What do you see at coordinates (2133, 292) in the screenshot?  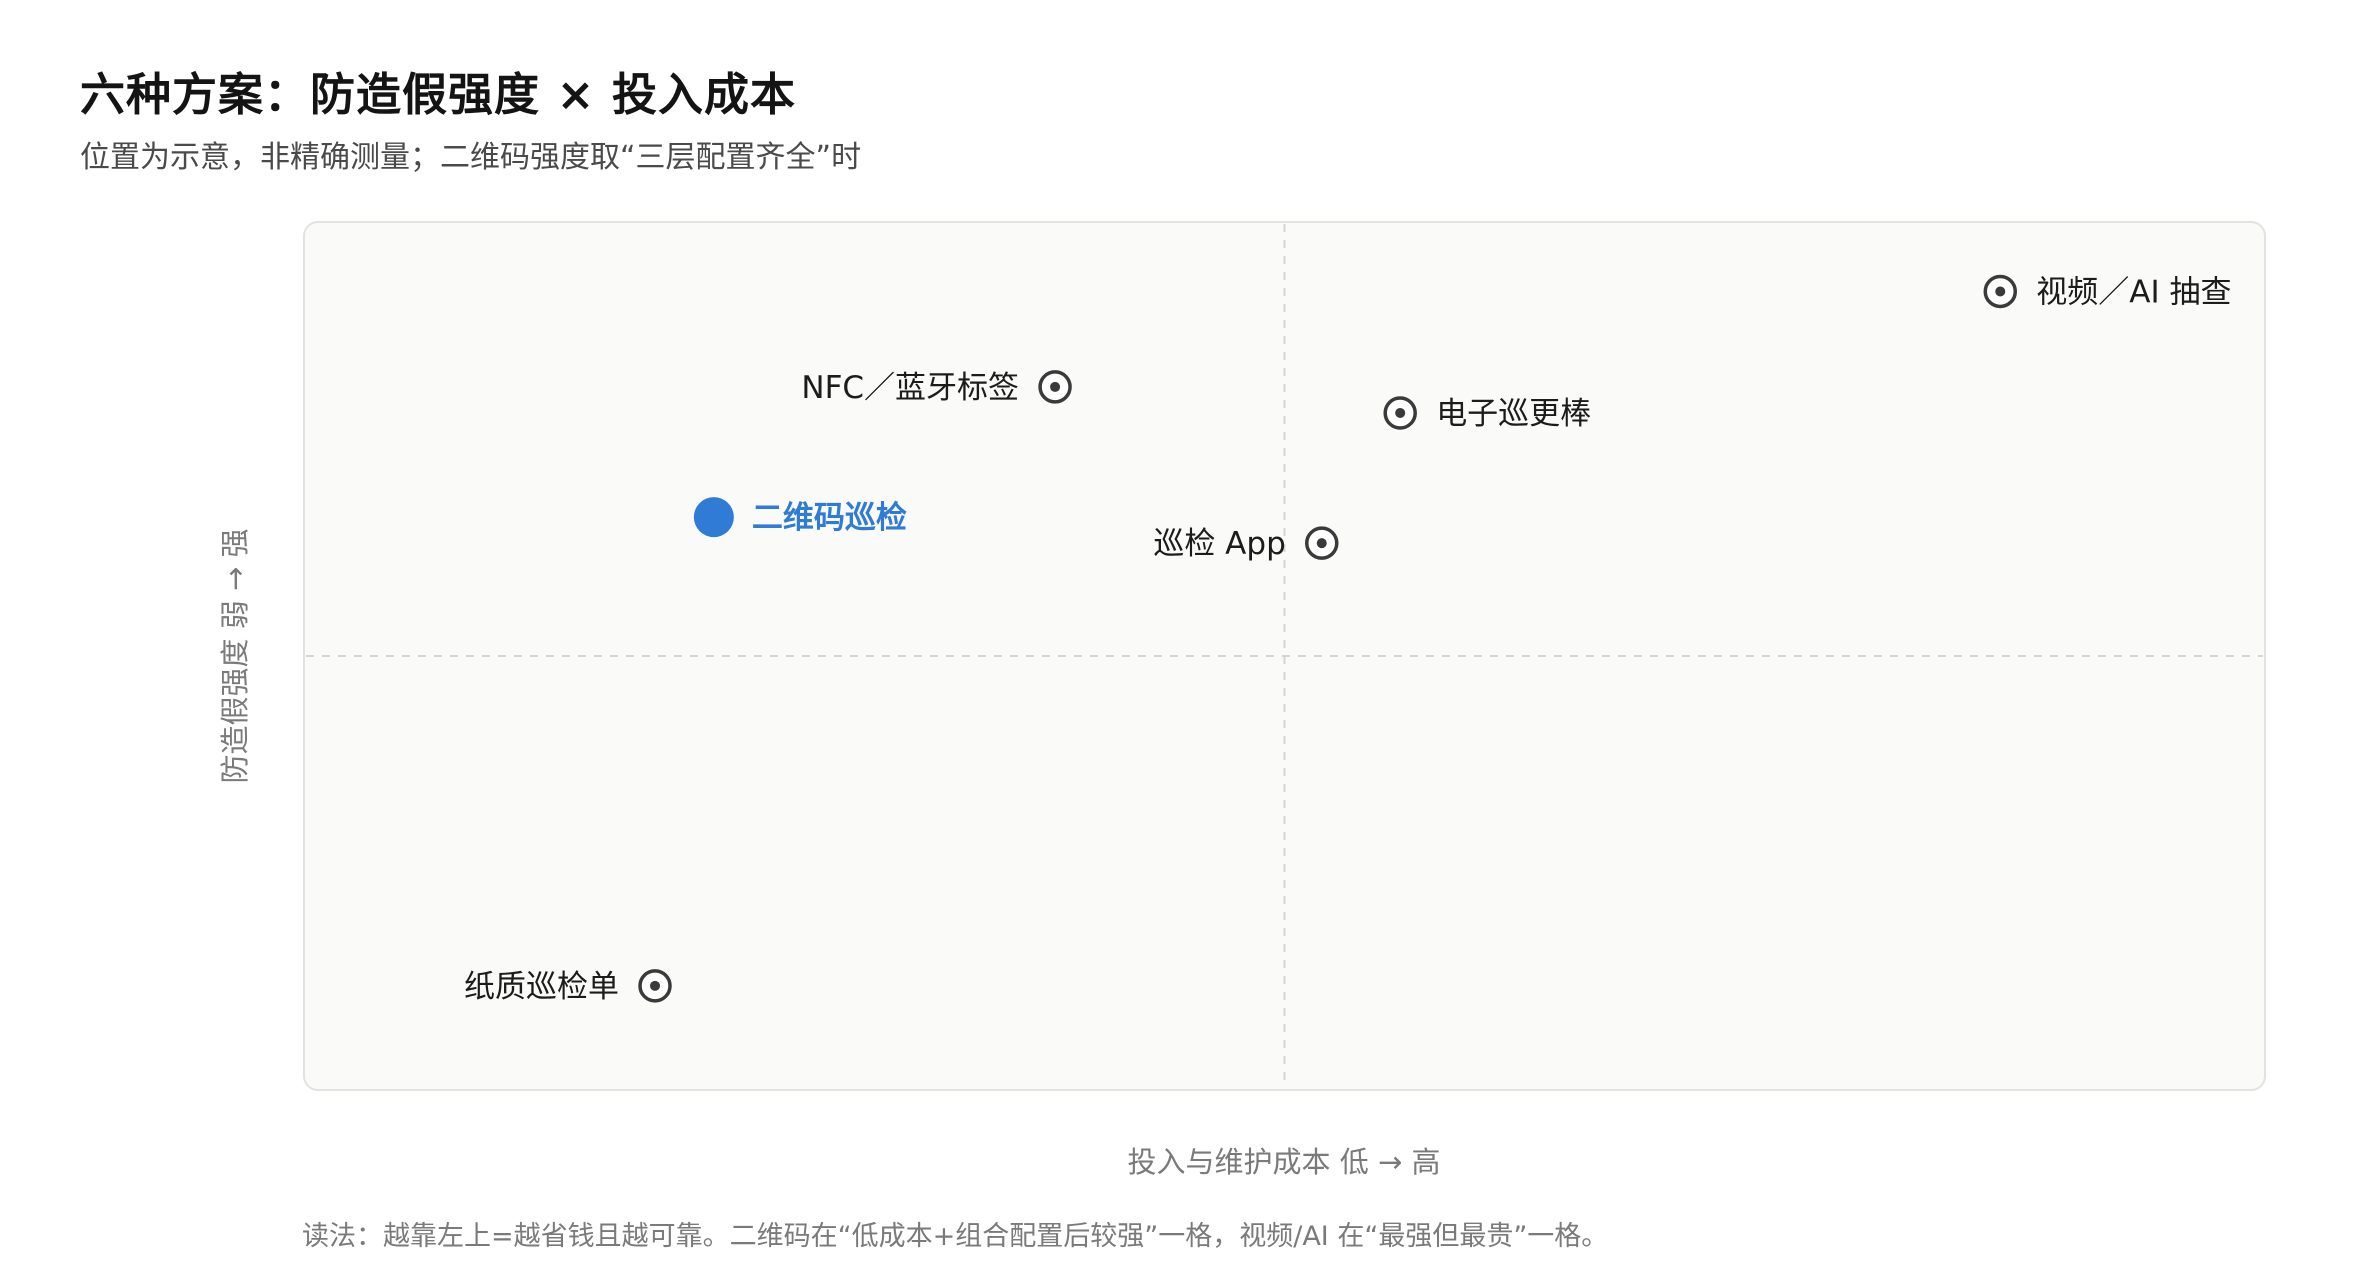 I see `data-point-label: 视频／AI 抽查` at bounding box center [2133, 292].